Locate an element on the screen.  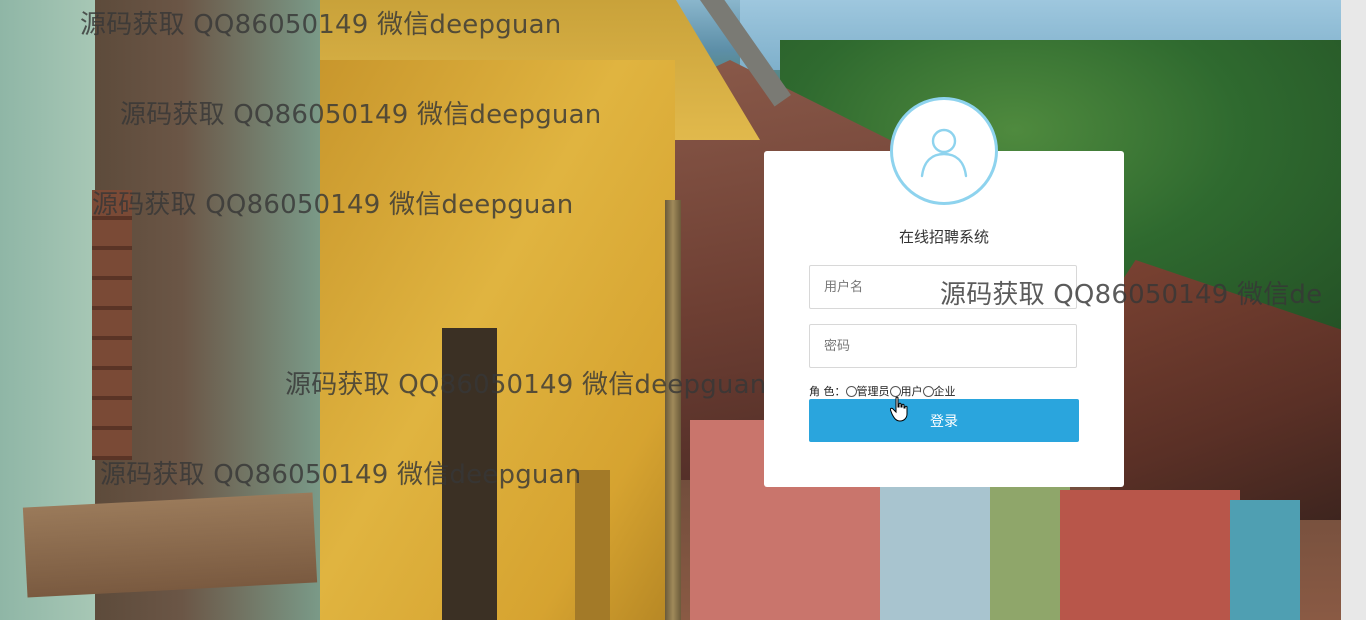
role-option-label: 管理员 is located at coordinates (873, 391).